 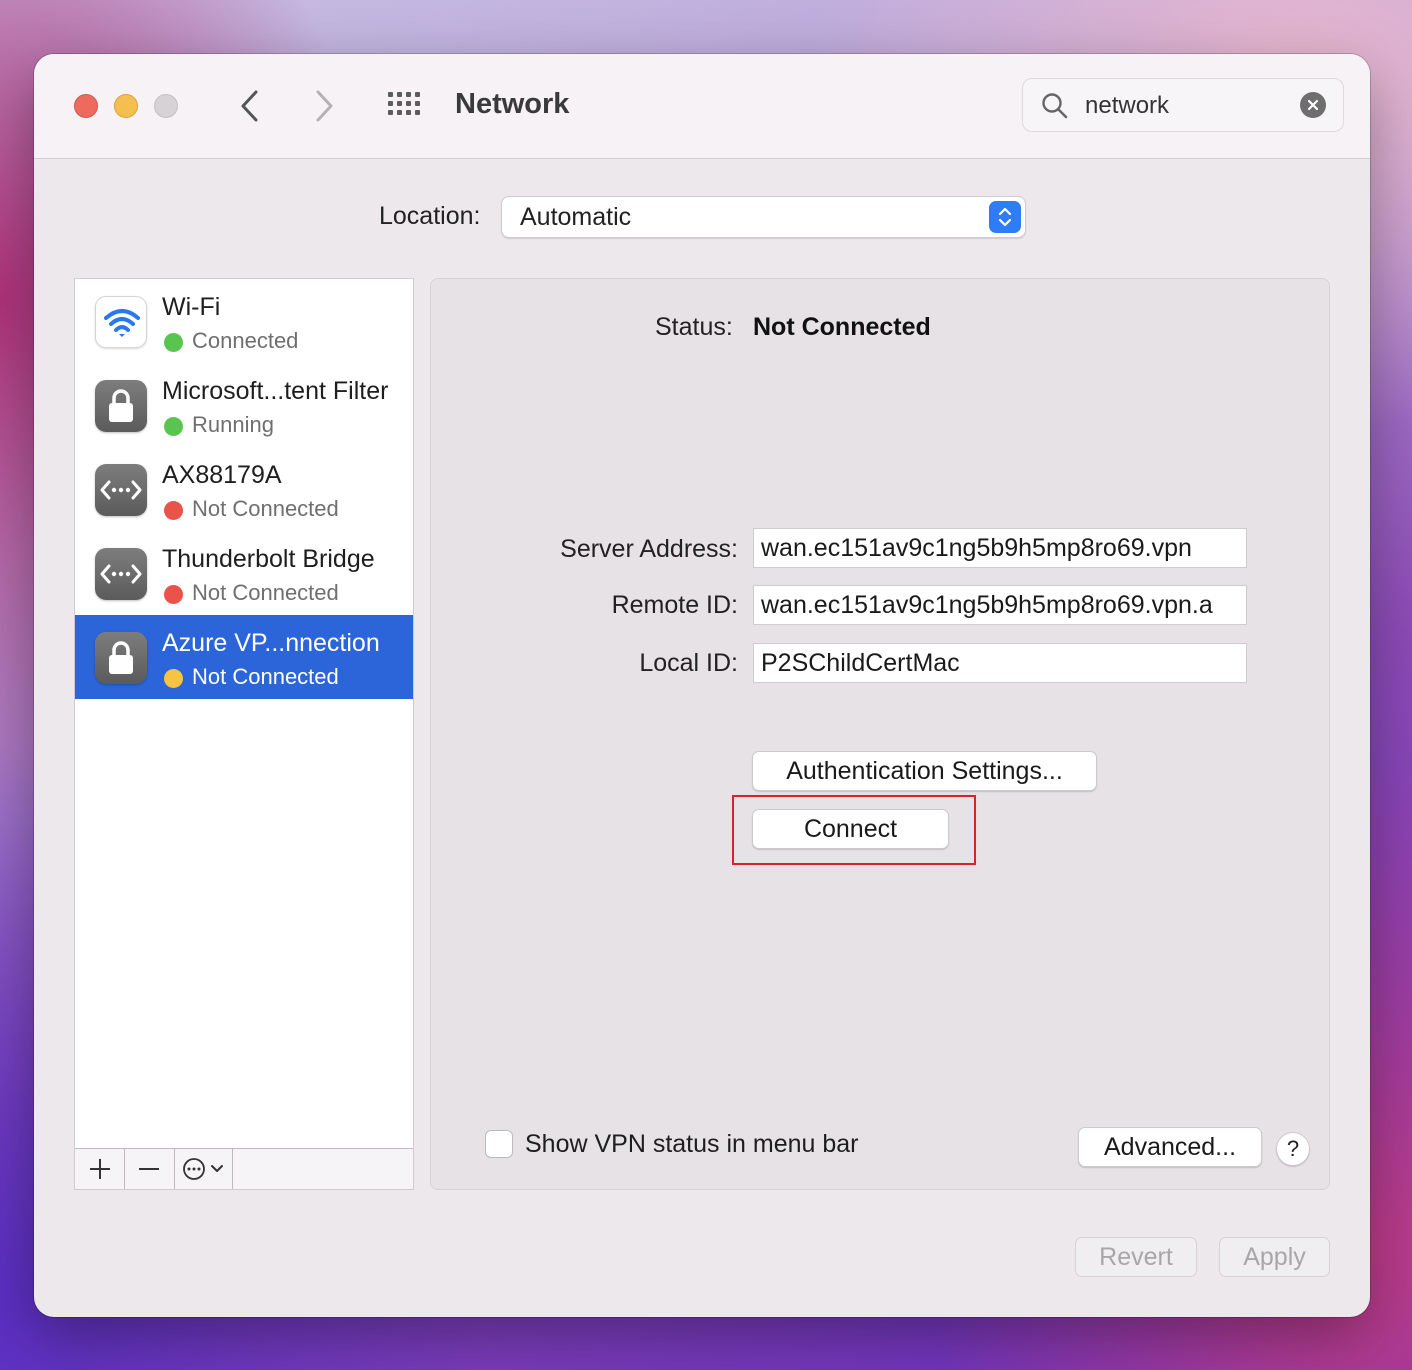 I want to click on service-name: AX88179A, so click(x=222, y=475).